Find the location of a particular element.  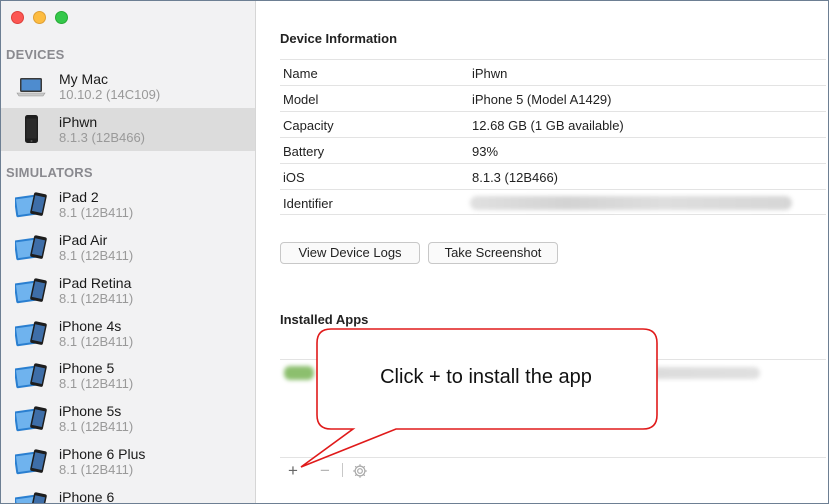

sidebar-item-my-mac: My Mac 10.10.2 (14C109) is located at coordinates (128, 86).